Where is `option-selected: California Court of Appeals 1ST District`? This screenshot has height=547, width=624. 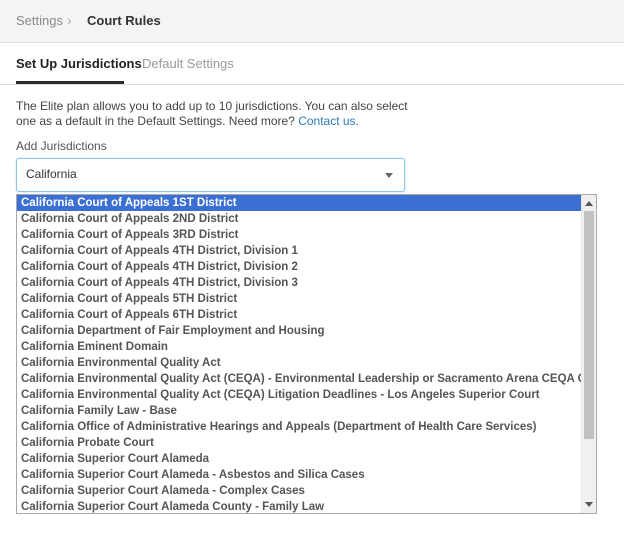 option-selected: California Court of Appeals 1ST District is located at coordinates (299, 203).